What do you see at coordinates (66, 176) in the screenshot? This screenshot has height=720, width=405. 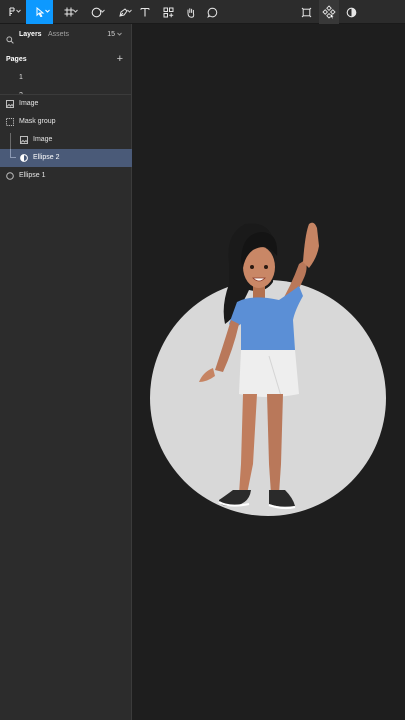 I see `layer-row-ellipse-1: Ellipse 1` at bounding box center [66, 176].